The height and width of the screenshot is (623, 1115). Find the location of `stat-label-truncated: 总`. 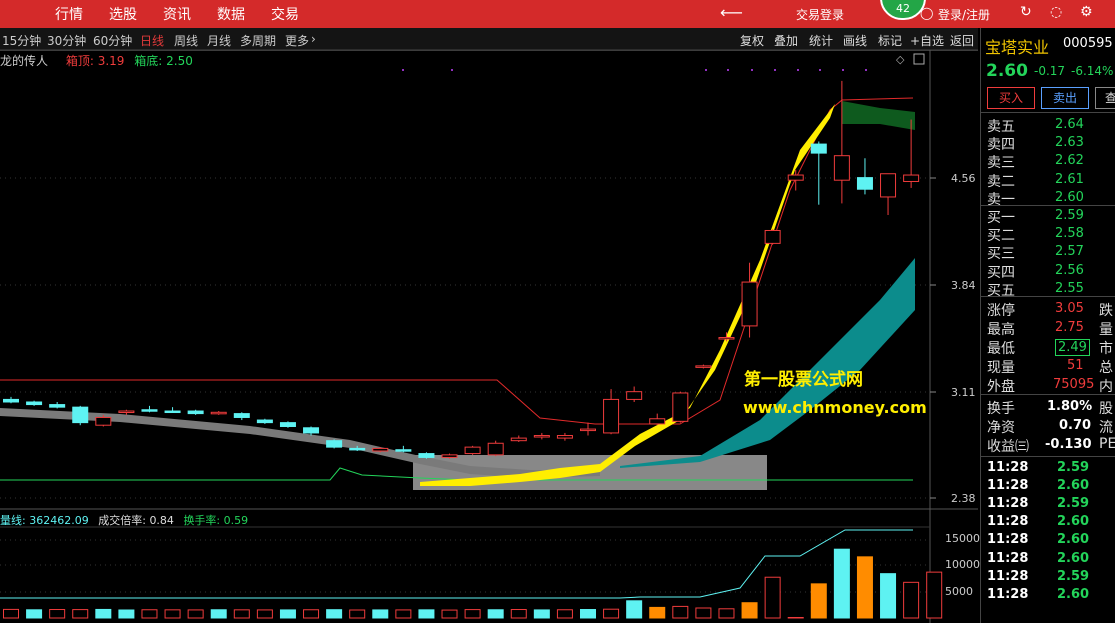

stat-label-truncated: 总 is located at coordinates (1106, 368).